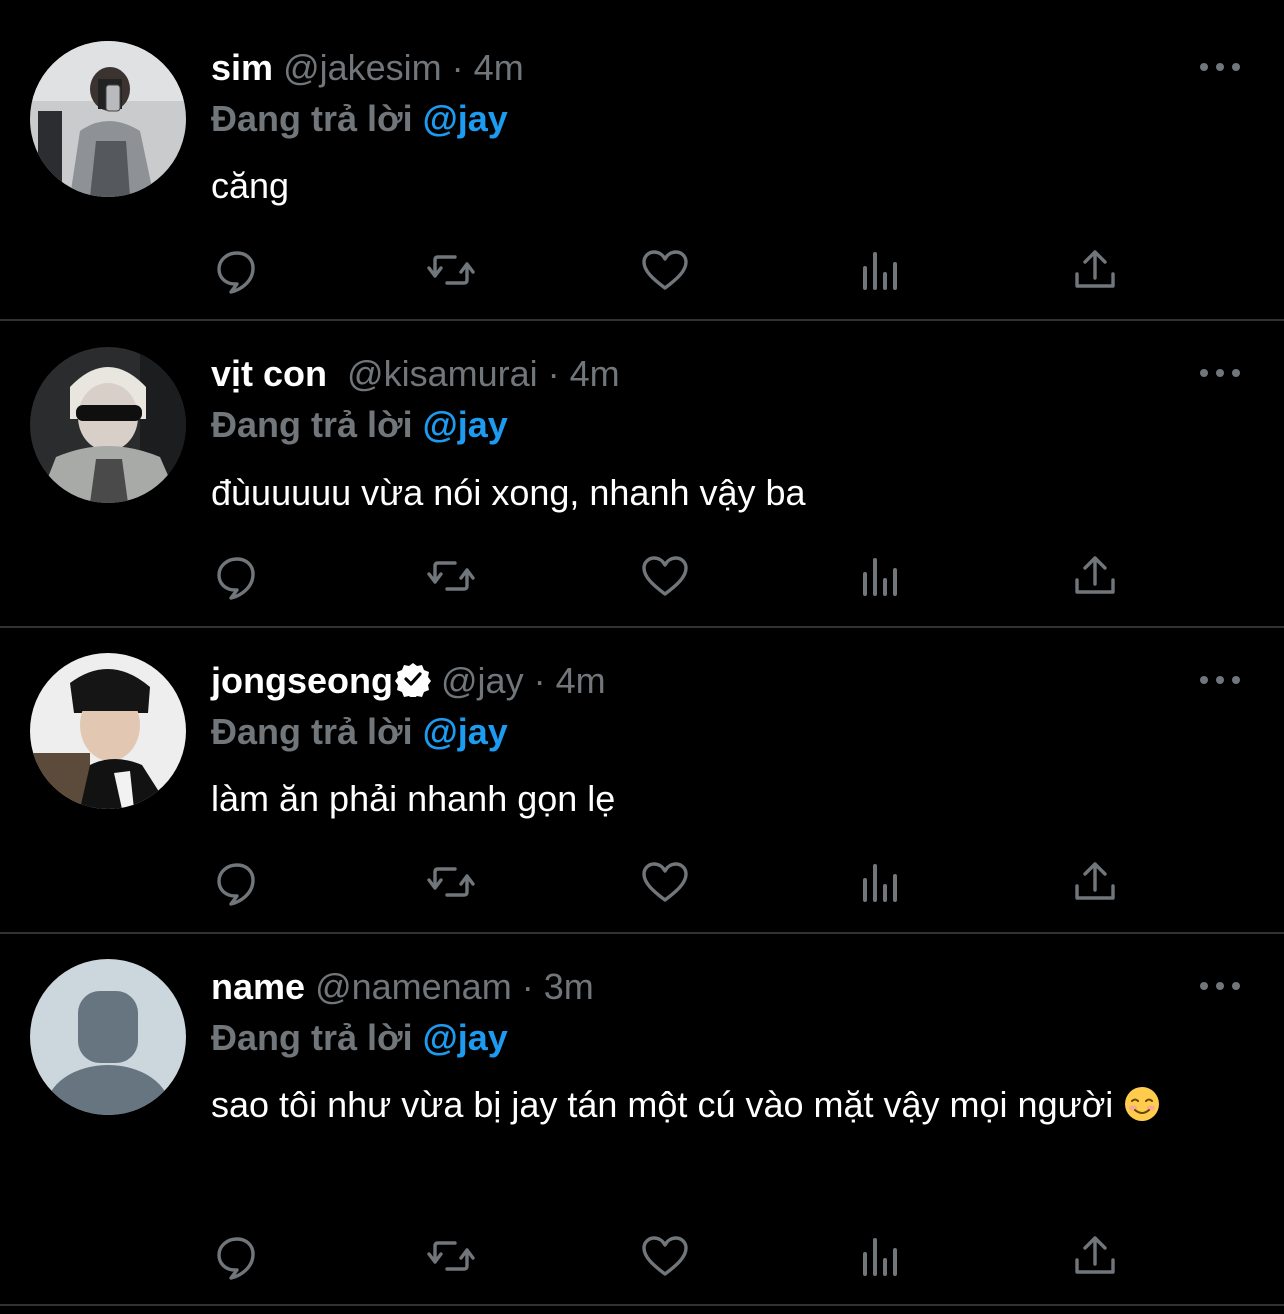  Describe the element at coordinates (250, 185) in the screenshot. I see `tweet-text: căng` at that location.